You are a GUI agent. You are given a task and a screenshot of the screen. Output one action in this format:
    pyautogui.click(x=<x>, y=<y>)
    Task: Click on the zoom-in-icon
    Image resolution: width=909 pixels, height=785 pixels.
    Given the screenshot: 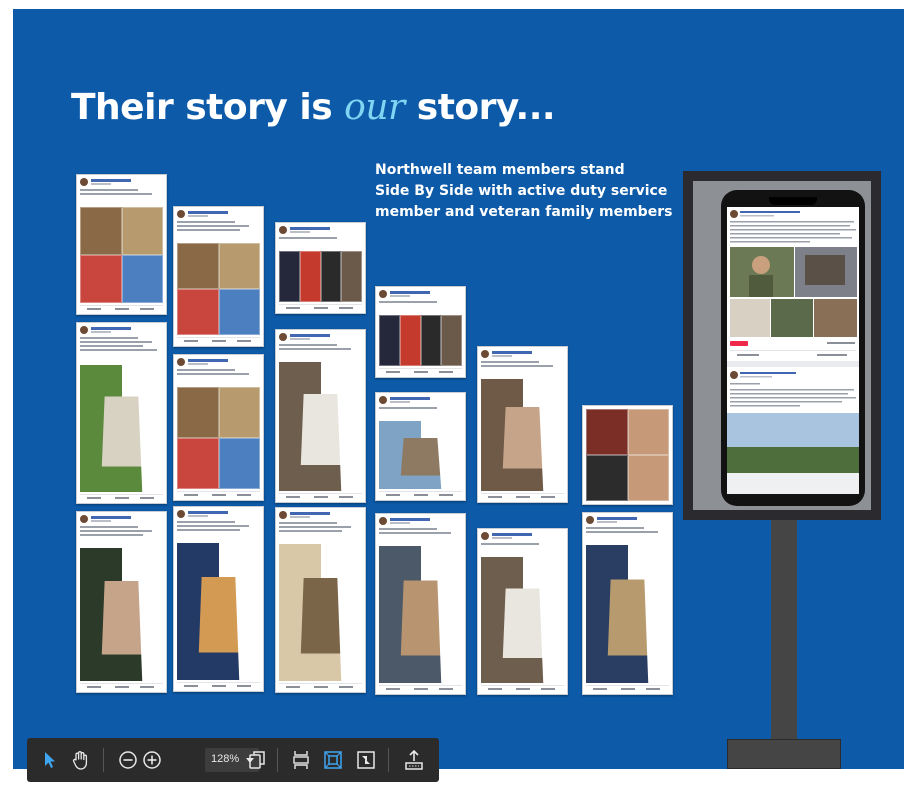 What is the action you would take?
    pyautogui.click(x=152, y=760)
    